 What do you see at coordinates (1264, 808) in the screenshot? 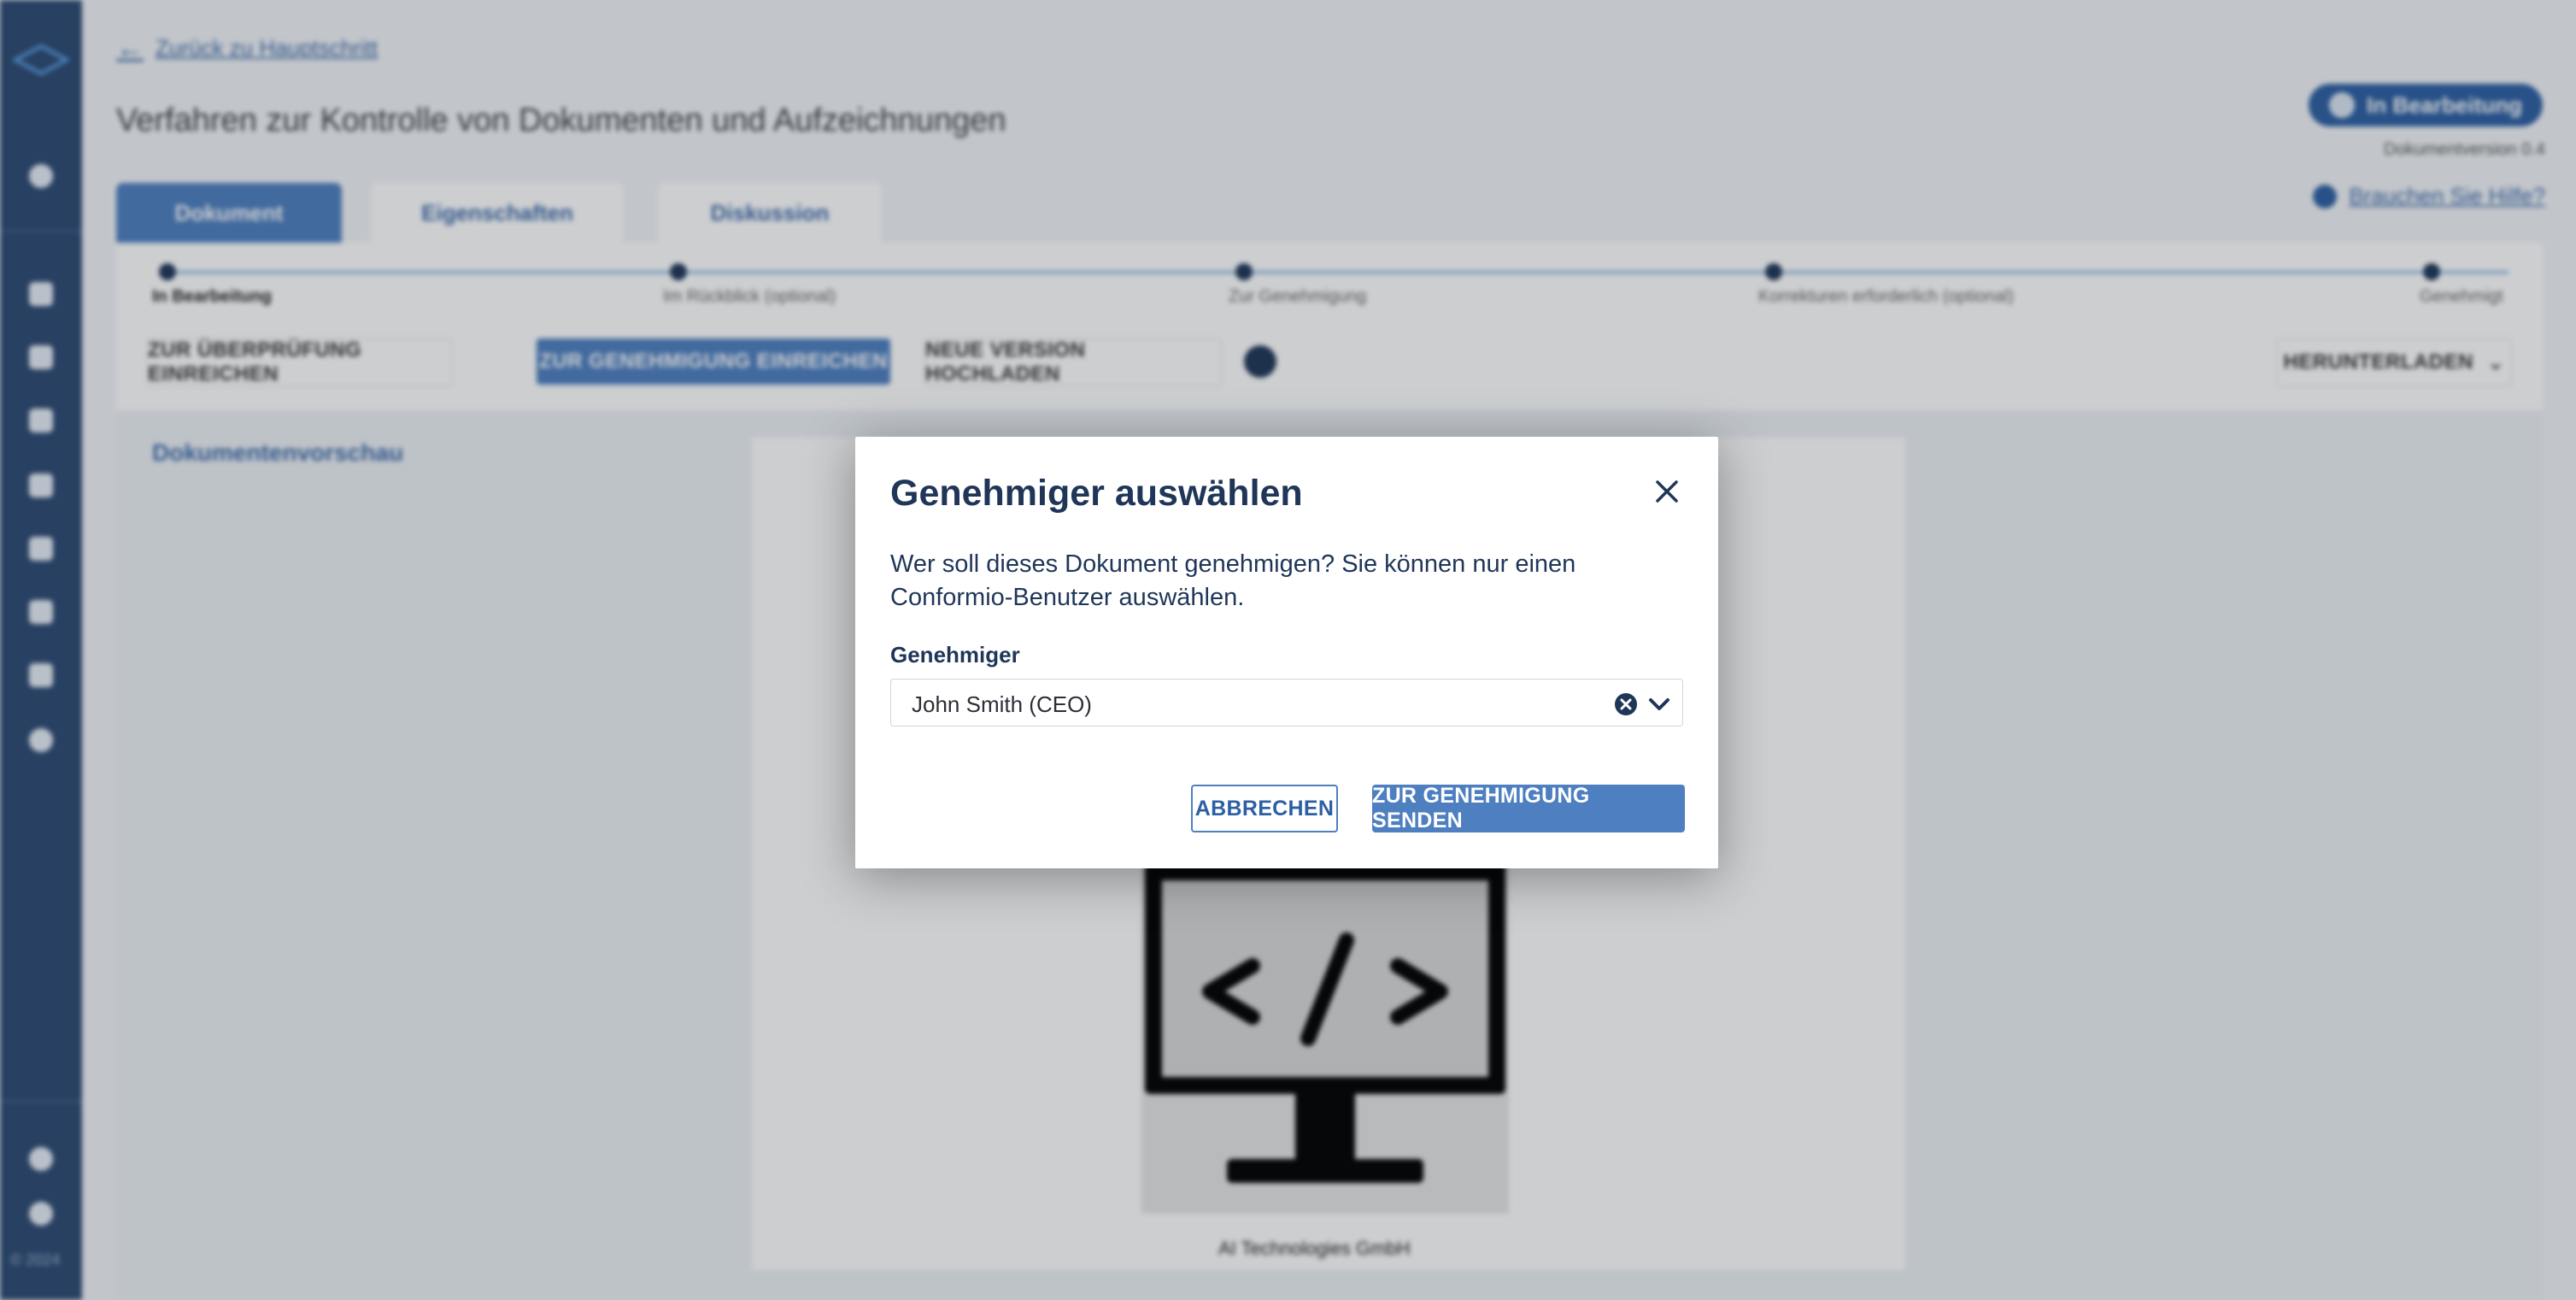
I see `cancel-button: ABBRECHEN` at bounding box center [1264, 808].